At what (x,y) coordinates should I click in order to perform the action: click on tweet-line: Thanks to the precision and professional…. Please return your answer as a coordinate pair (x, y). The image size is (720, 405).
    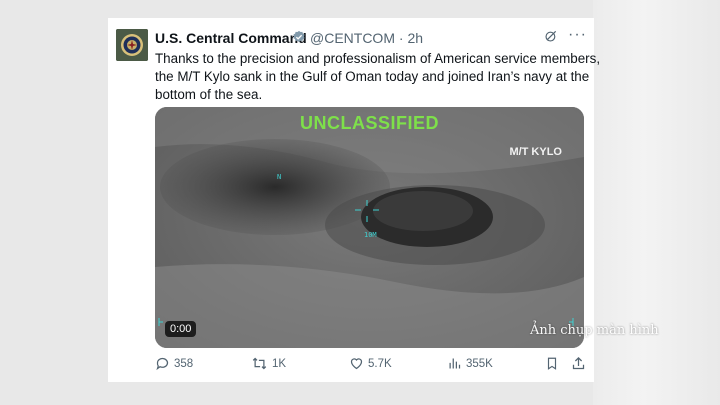
    Looking at the image, I should click on (378, 58).